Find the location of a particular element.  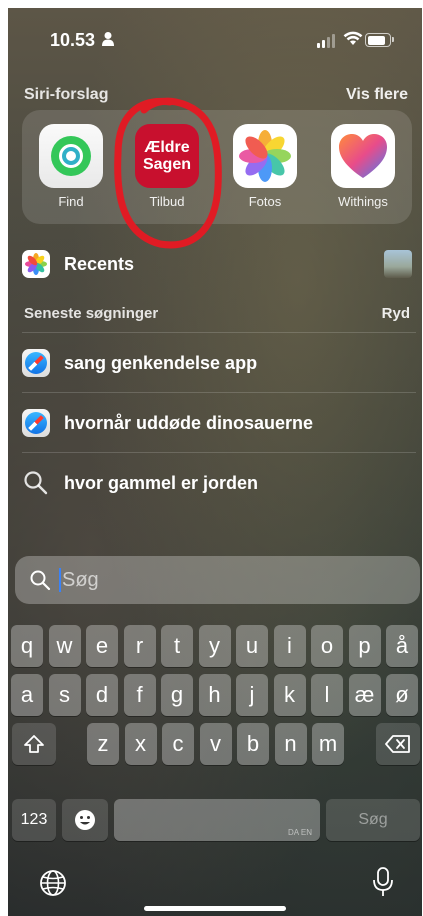

app-find: Find is located at coordinates (71, 166).